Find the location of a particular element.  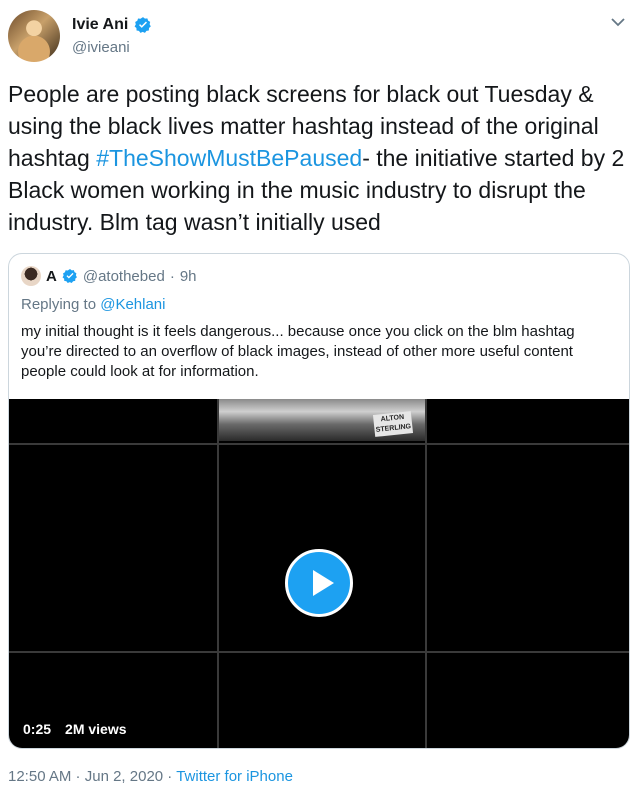

tweet-source-link: Twitter for iPhone is located at coordinates (234, 776).